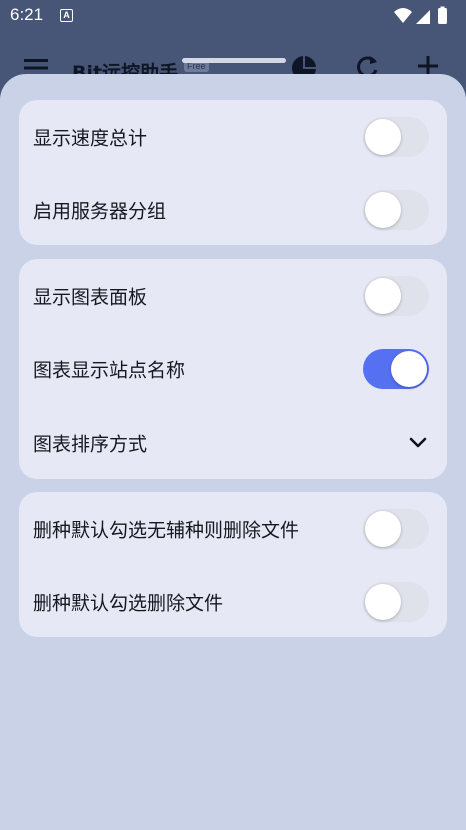  I want to click on setting-row-show-chart-panel: 显示图表面板, so click(233, 295).